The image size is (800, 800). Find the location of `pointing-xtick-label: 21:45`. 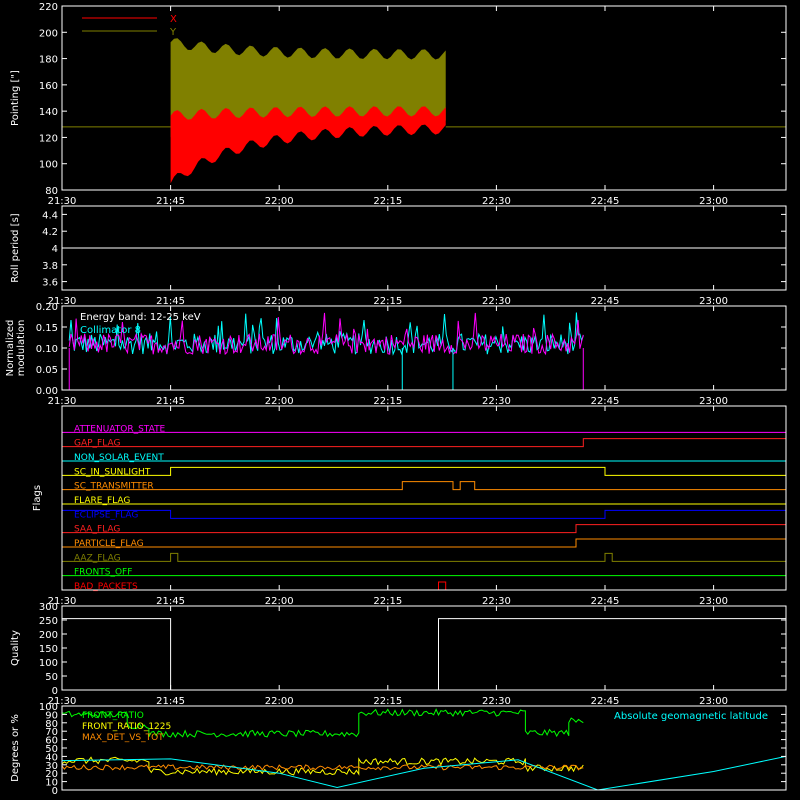

pointing-xtick-label: 21:45 is located at coordinates (170, 201).